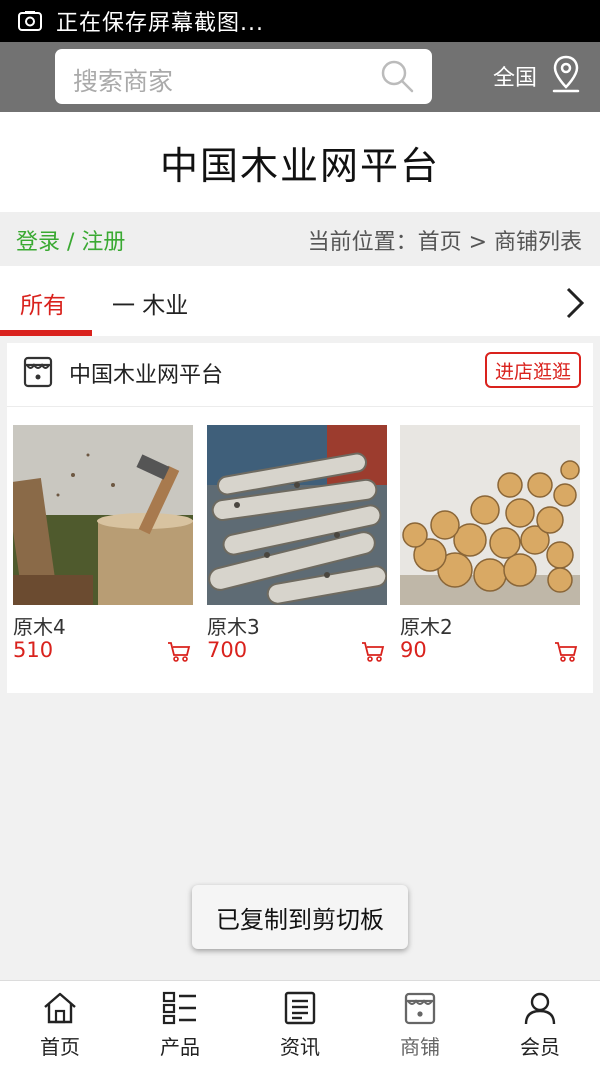 This screenshot has height=1067, width=600. I want to click on nav-item-home: 首页, so click(60, 1024).